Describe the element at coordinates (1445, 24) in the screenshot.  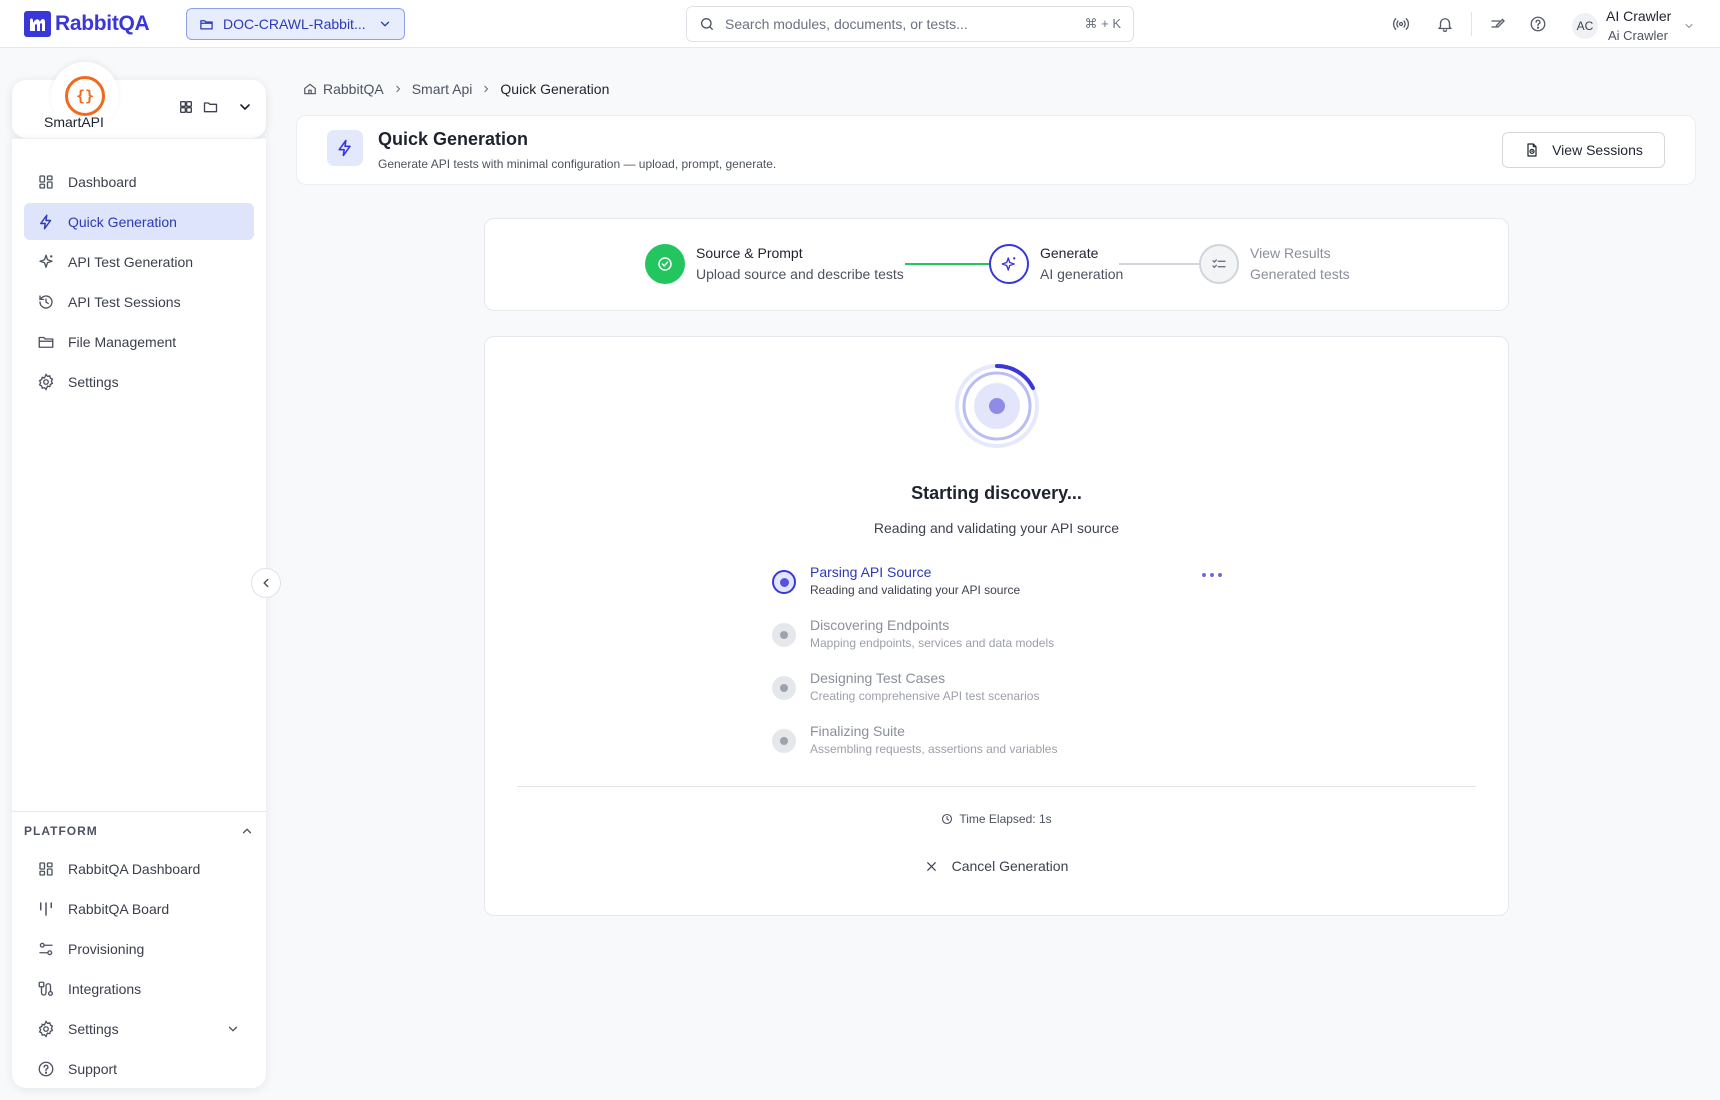
I see `bell-icon` at that location.